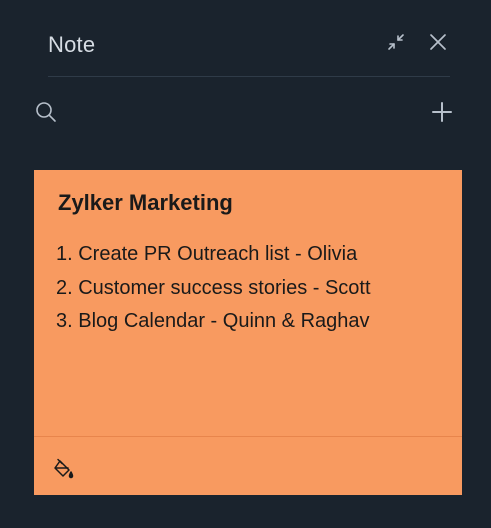  I want to click on note-title: Zylker Marketing, so click(145, 202).